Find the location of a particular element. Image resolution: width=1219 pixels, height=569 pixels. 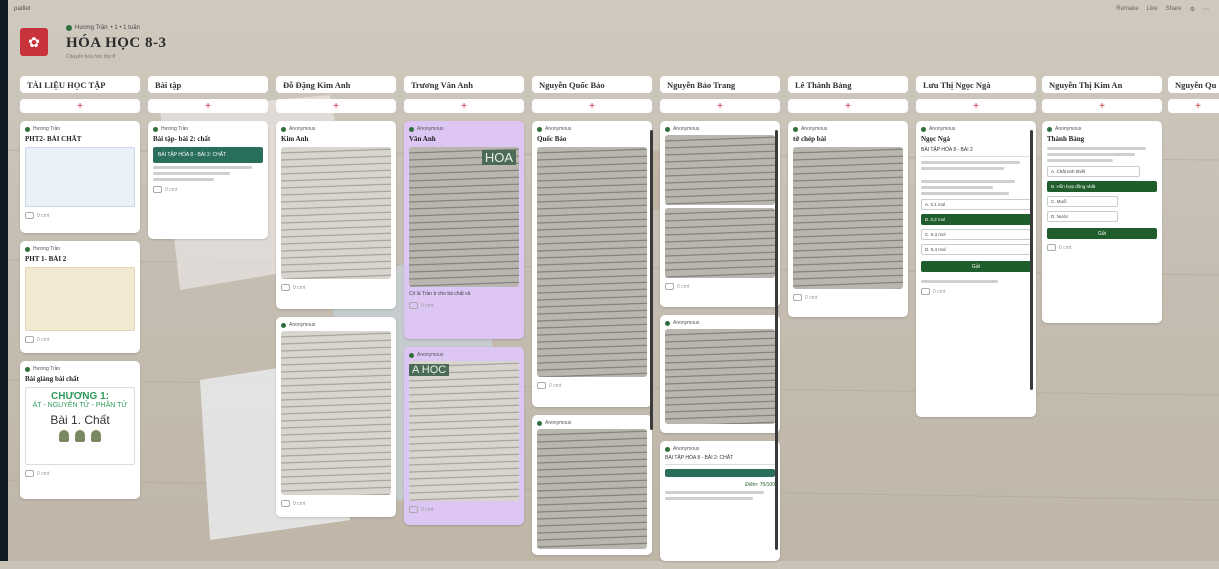

share-button: Share is located at coordinates (1174, 9).